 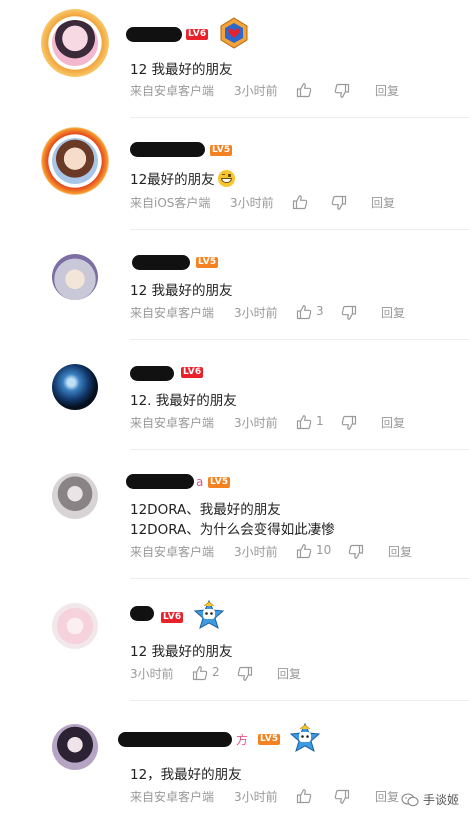 I want to click on grin-emoji-icon, so click(x=226, y=178).